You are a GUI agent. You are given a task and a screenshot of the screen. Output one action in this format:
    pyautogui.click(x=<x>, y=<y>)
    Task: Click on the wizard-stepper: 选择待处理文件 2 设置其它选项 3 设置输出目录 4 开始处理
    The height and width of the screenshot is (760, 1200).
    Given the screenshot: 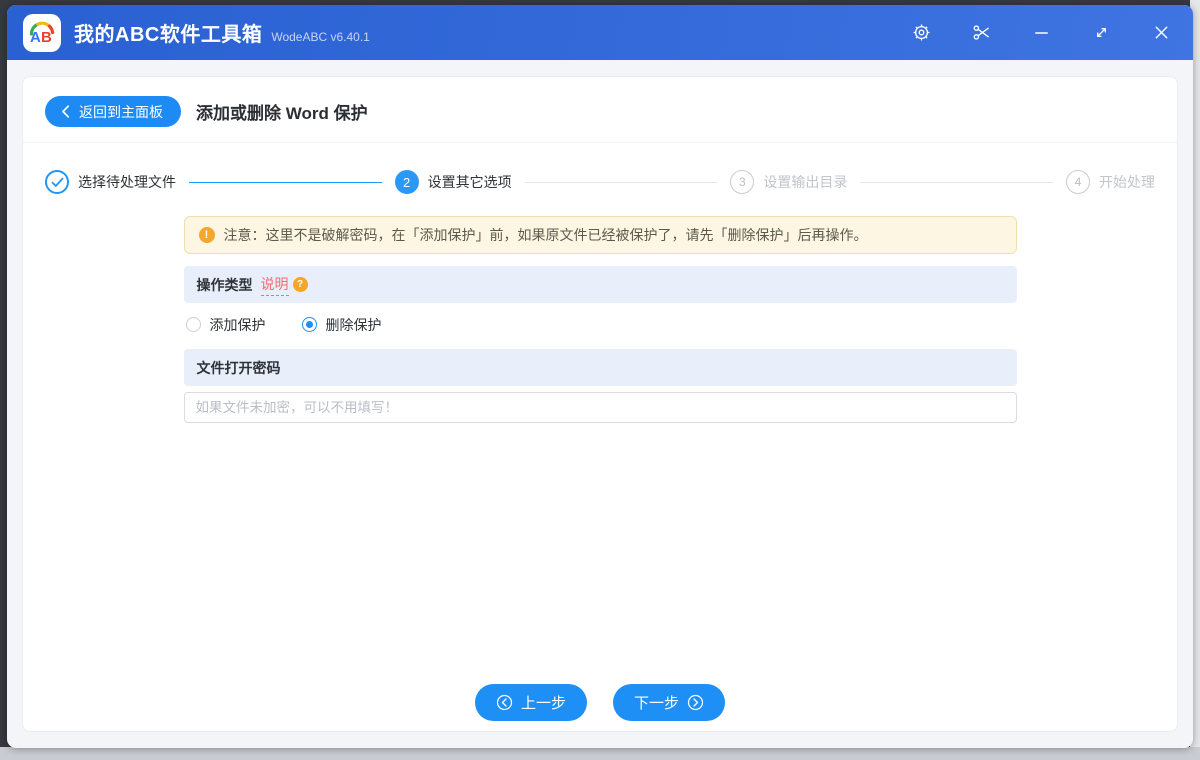 What is the action you would take?
    pyautogui.click(x=600, y=182)
    